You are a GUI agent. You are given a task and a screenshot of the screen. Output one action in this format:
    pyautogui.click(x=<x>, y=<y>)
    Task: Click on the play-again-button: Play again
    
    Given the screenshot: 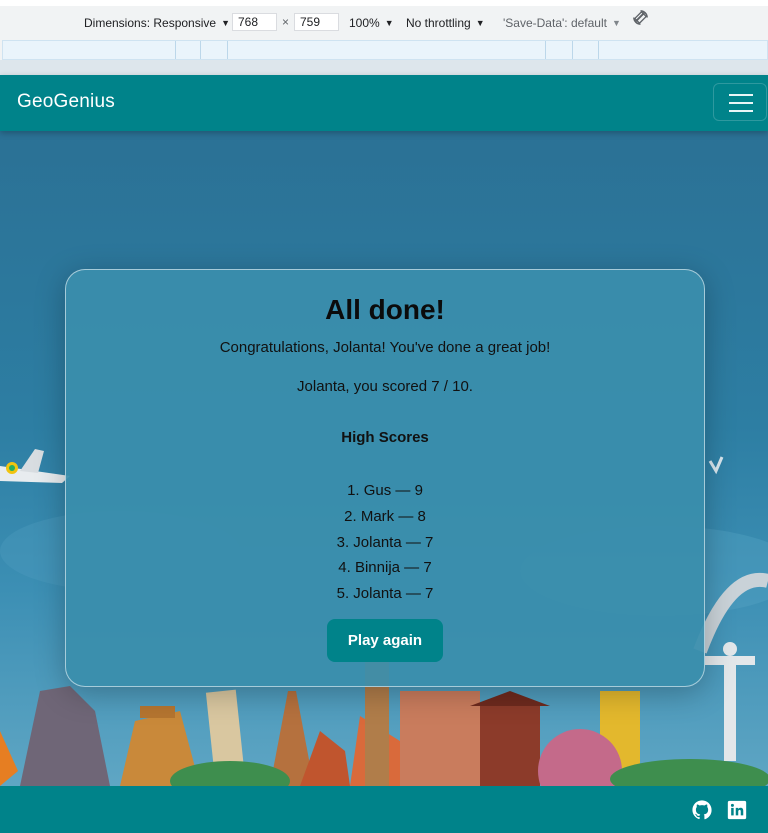 What is the action you would take?
    pyautogui.click(x=385, y=640)
    